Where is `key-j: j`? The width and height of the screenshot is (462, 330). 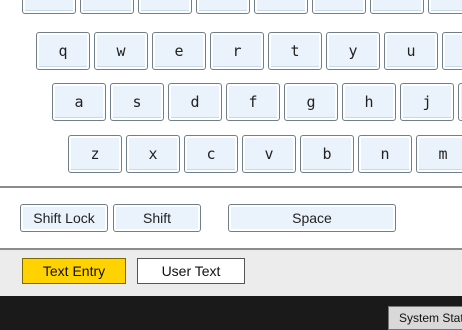 key-j: j is located at coordinates (427, 102).